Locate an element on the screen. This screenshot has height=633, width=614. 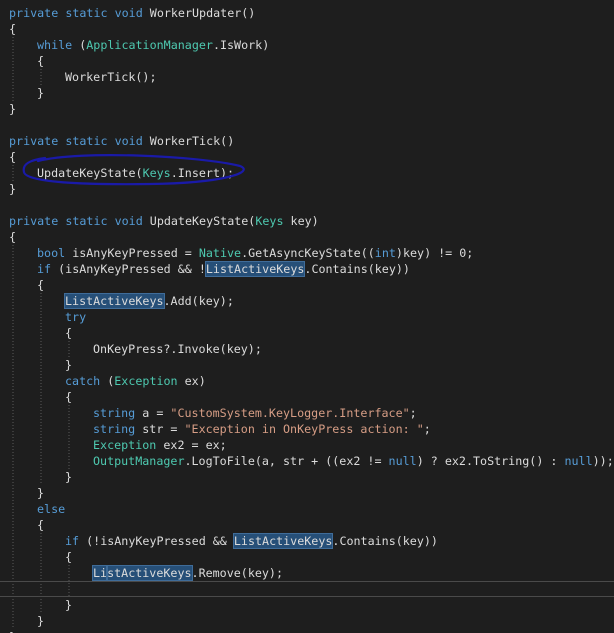
code-line: catch (Exception ex) is located at coordinates (135, 381).